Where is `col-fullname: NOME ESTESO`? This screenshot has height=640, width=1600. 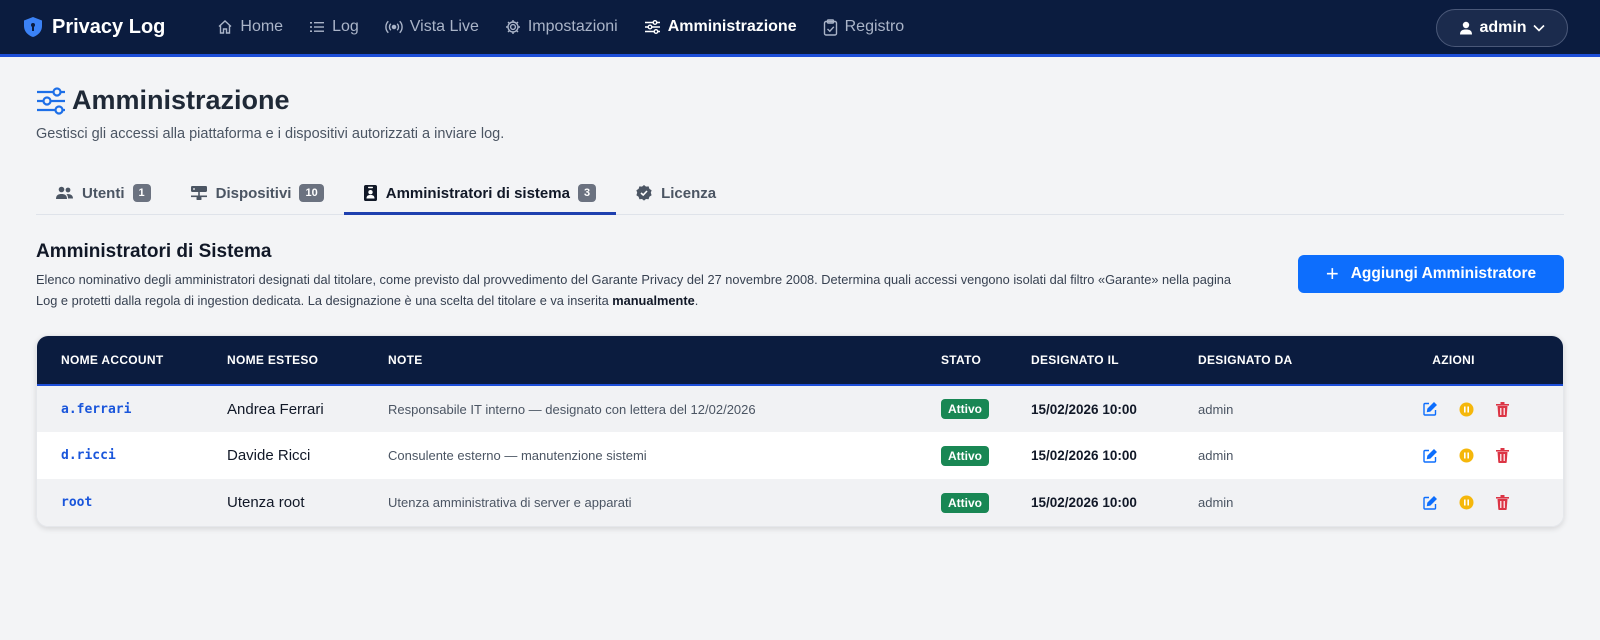 col-fullname: NOME ESTESO is located at coordinates (283, 361).